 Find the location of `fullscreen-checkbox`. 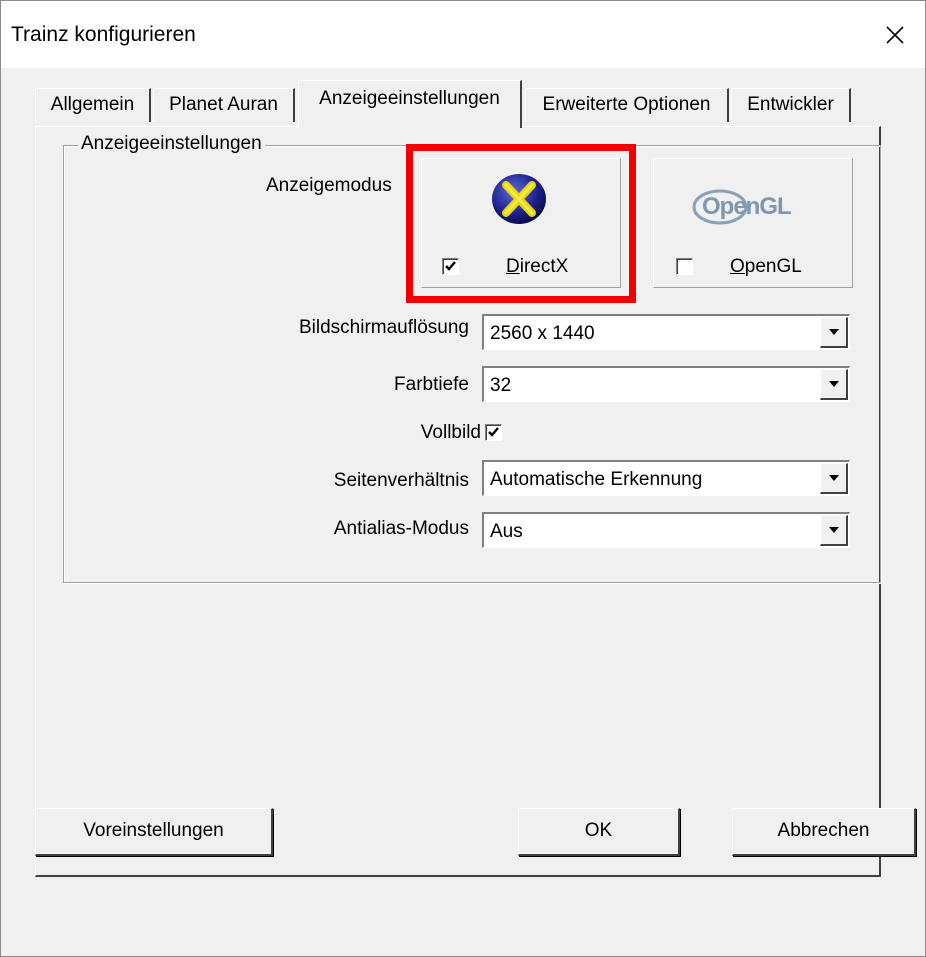

fullscreen-checkbox is located at coordinates (493, 432).